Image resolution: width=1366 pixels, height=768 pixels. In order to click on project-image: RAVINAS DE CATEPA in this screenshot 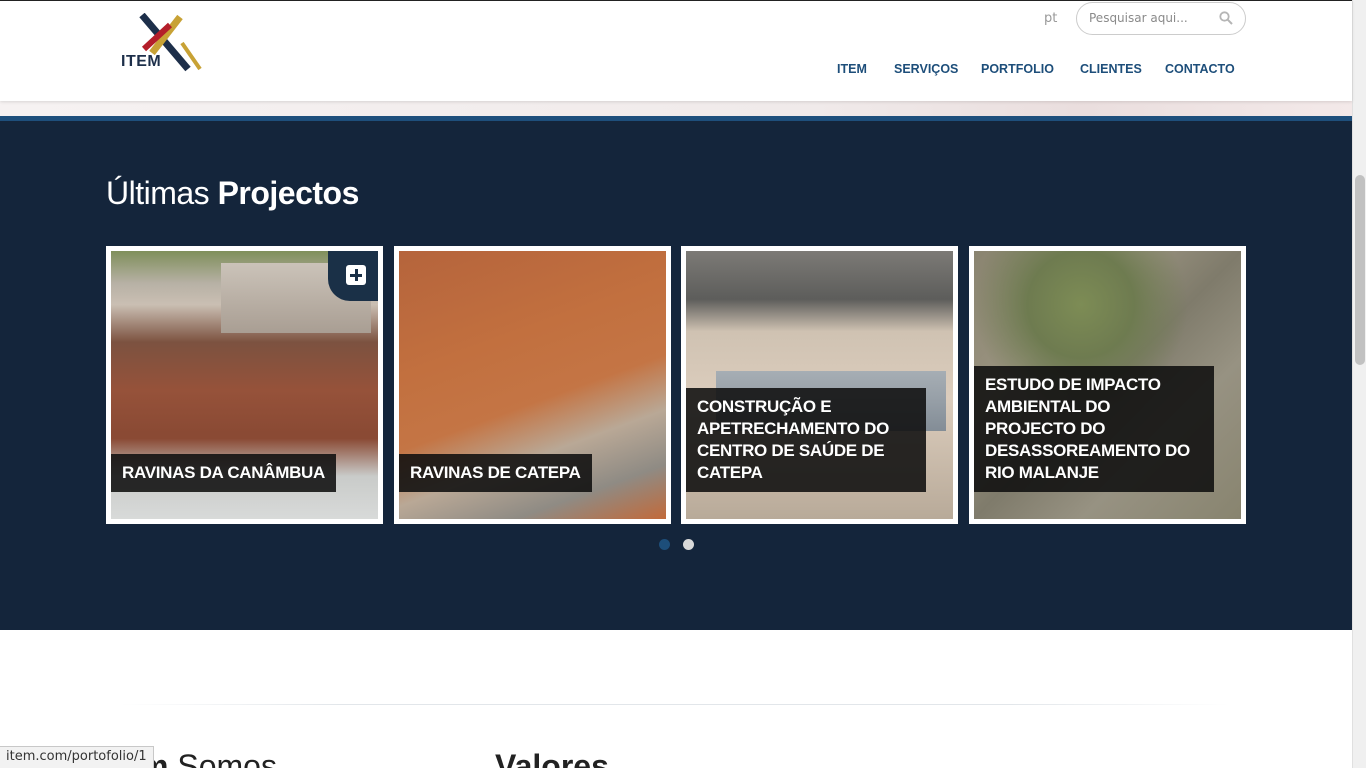, I will do `click(532, 385)`.